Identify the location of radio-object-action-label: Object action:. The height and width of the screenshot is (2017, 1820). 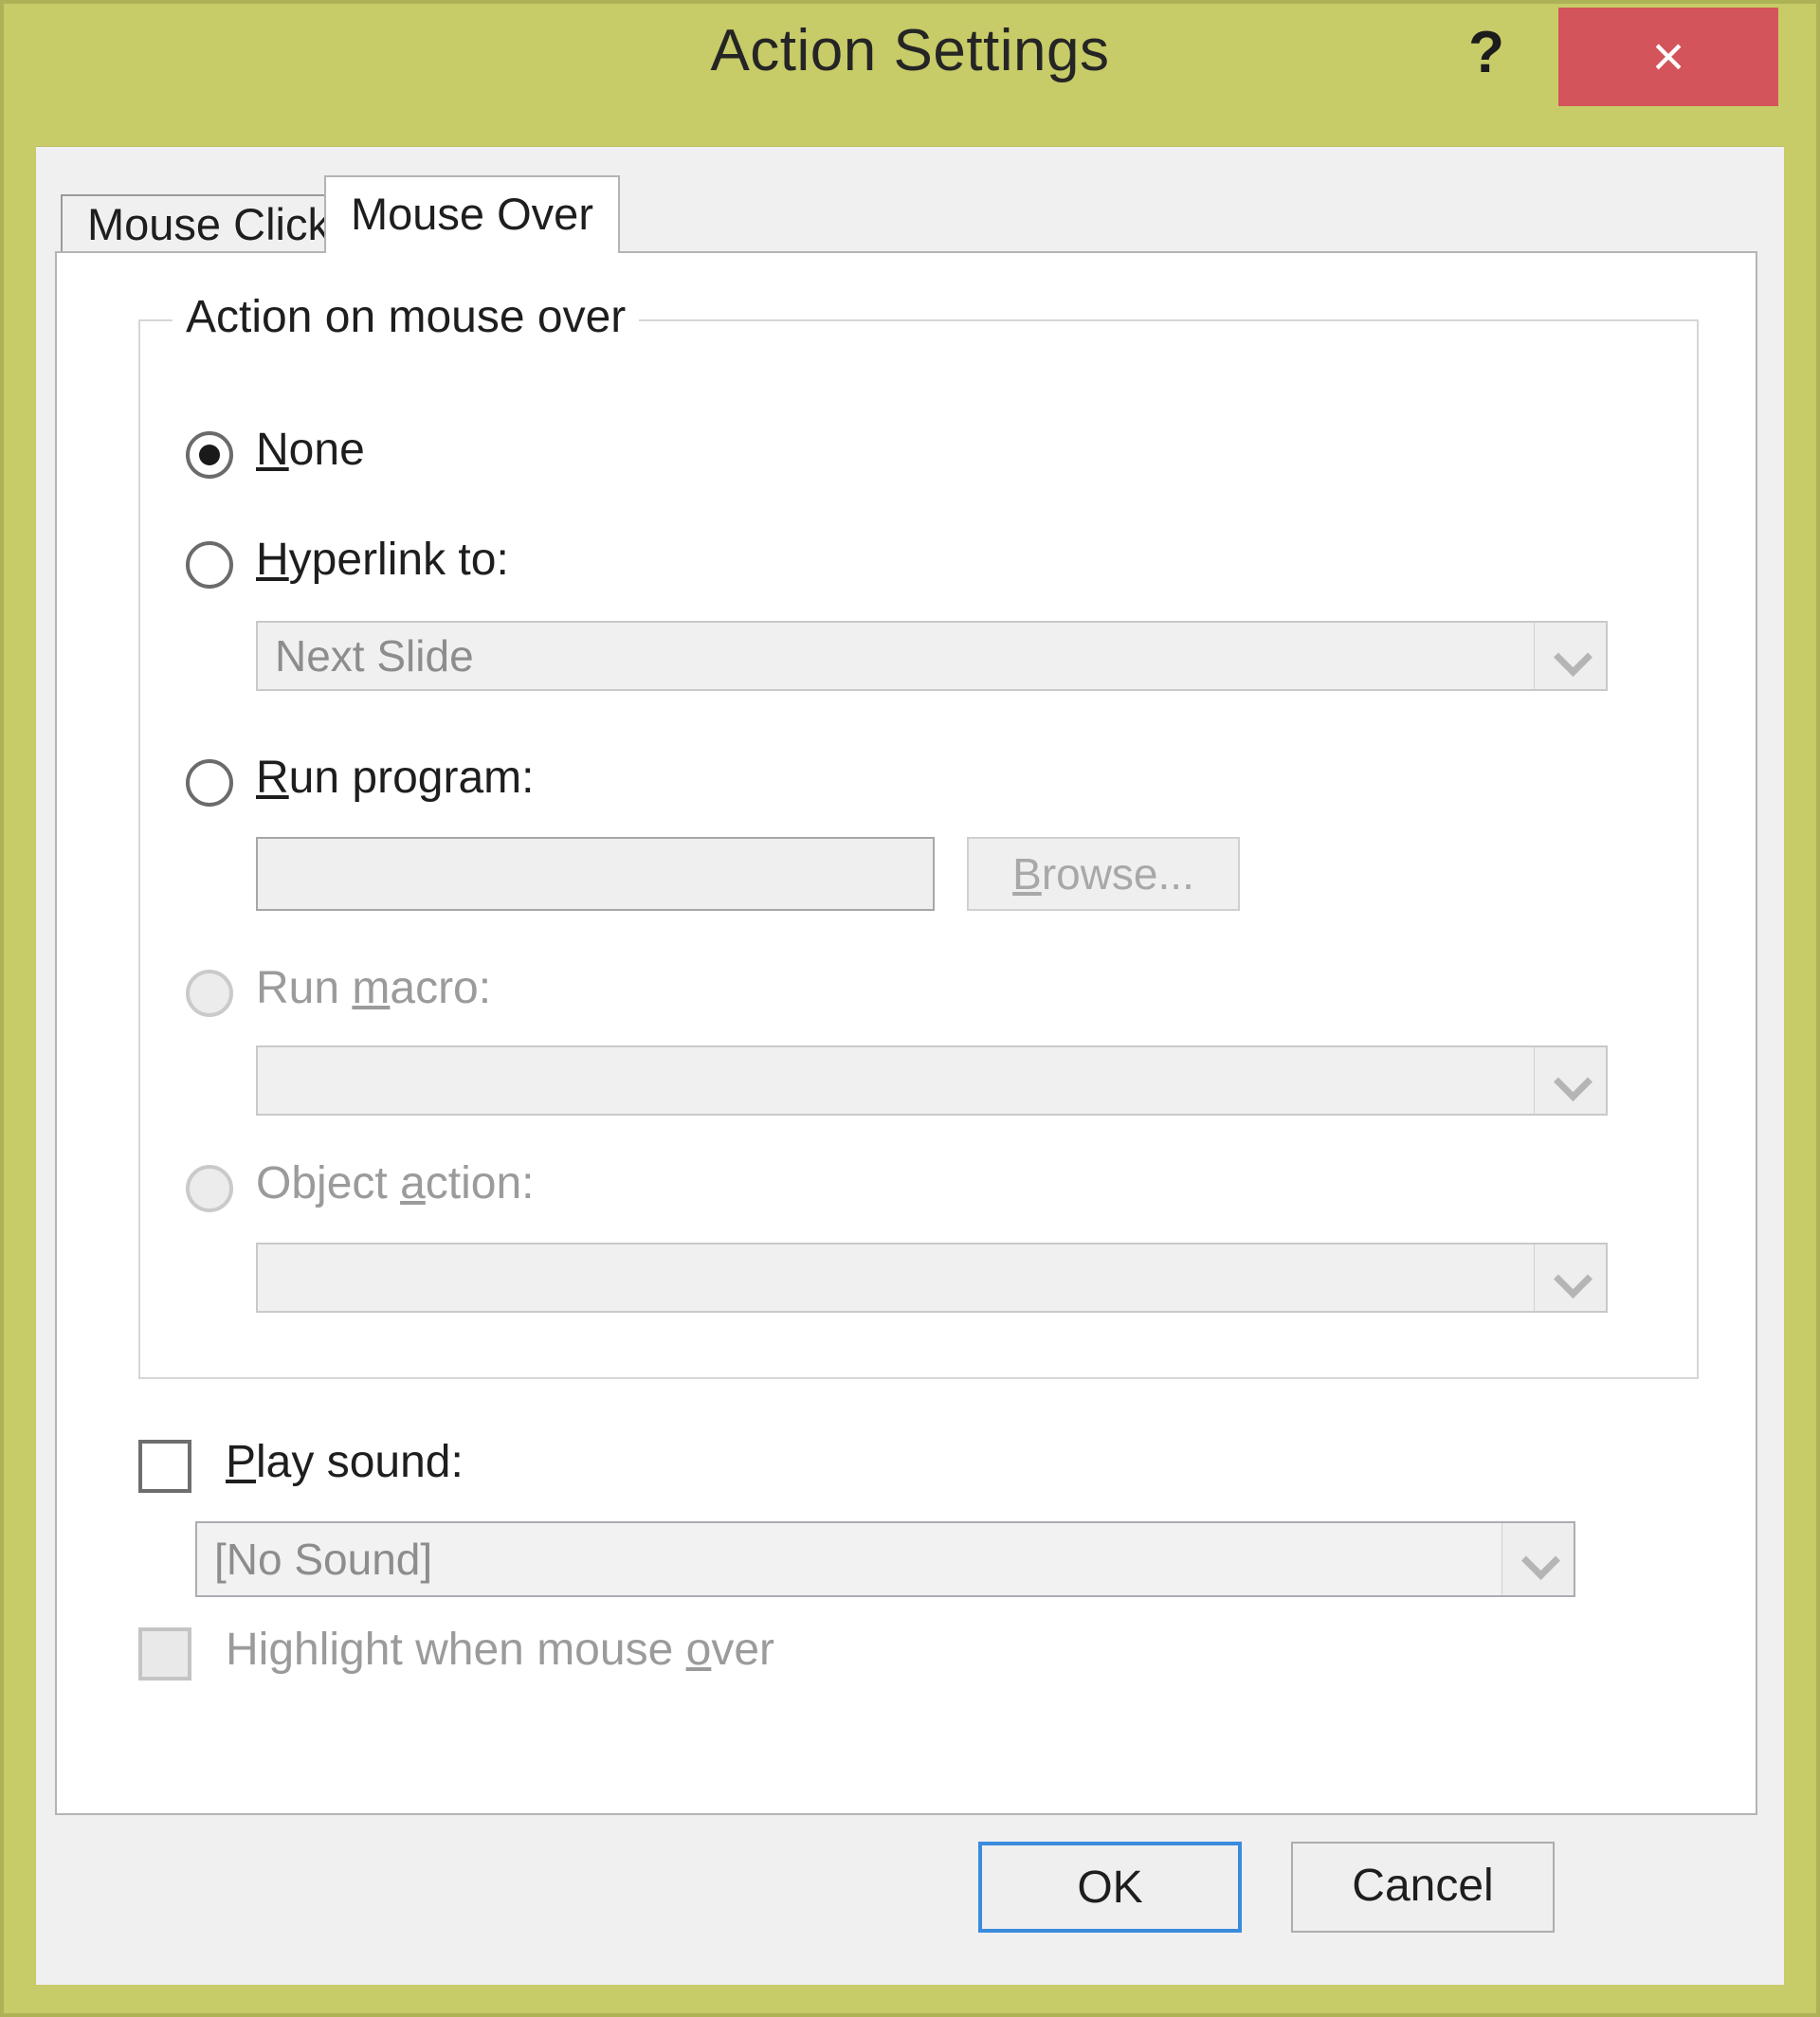
(395, 1183).